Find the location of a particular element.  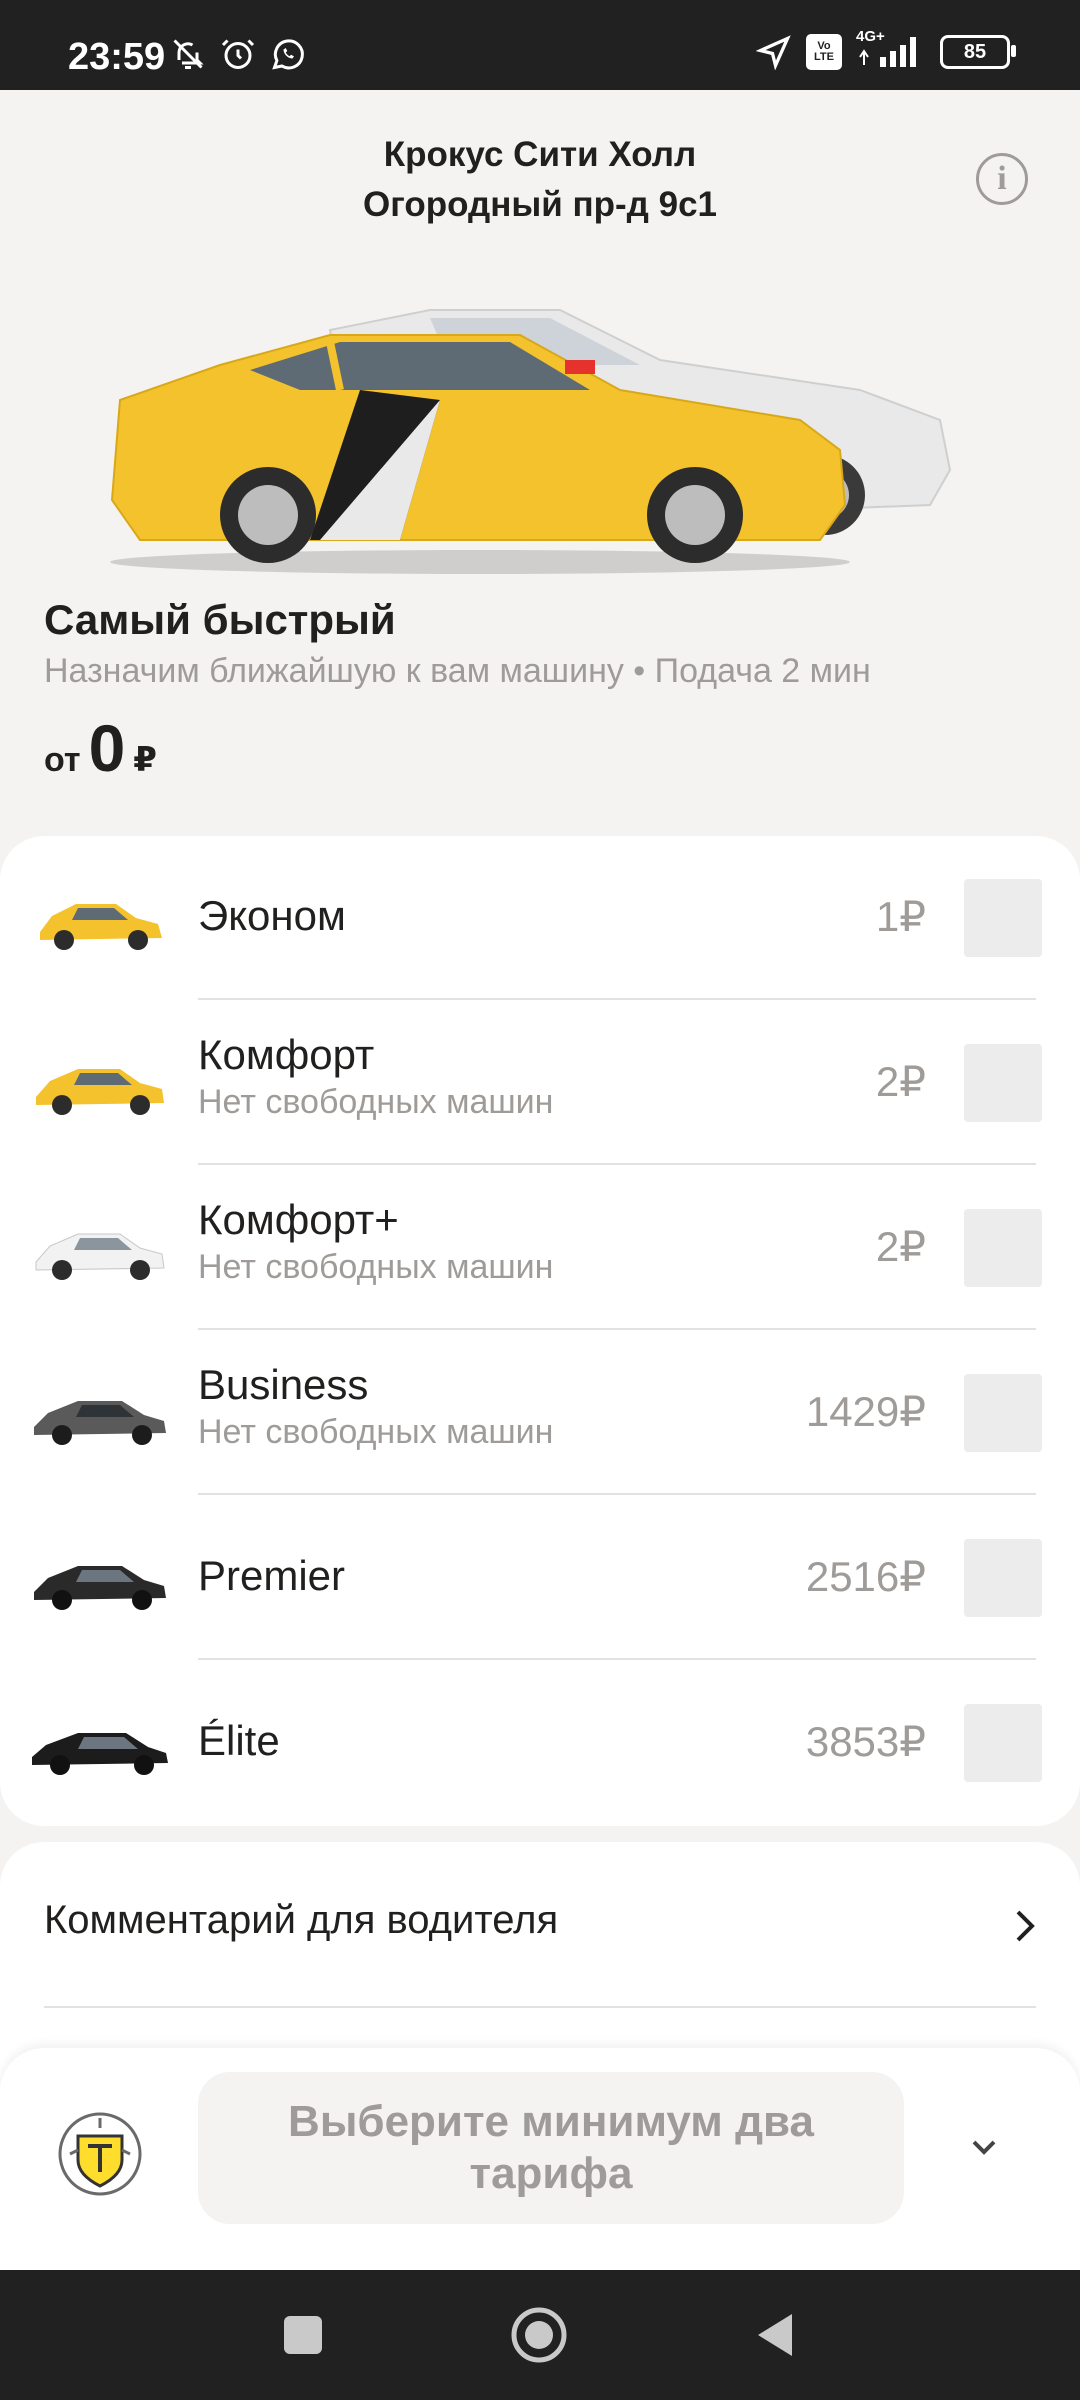

tariff-name: Business is located at coordinates (283, 1384).